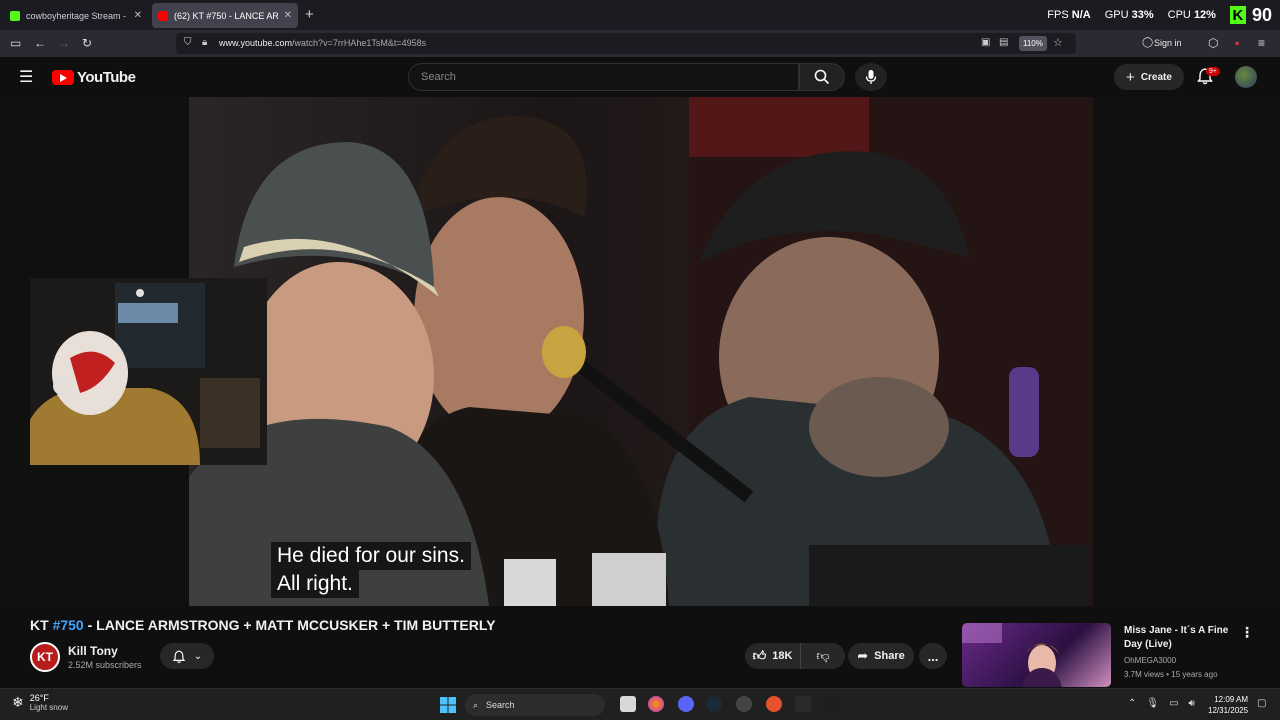 This screenshot has height=720, width=1280. Describe the element at coordinates (187, 656) in the screenshot. I see `subscription-notification-button: ⌄` at that location.